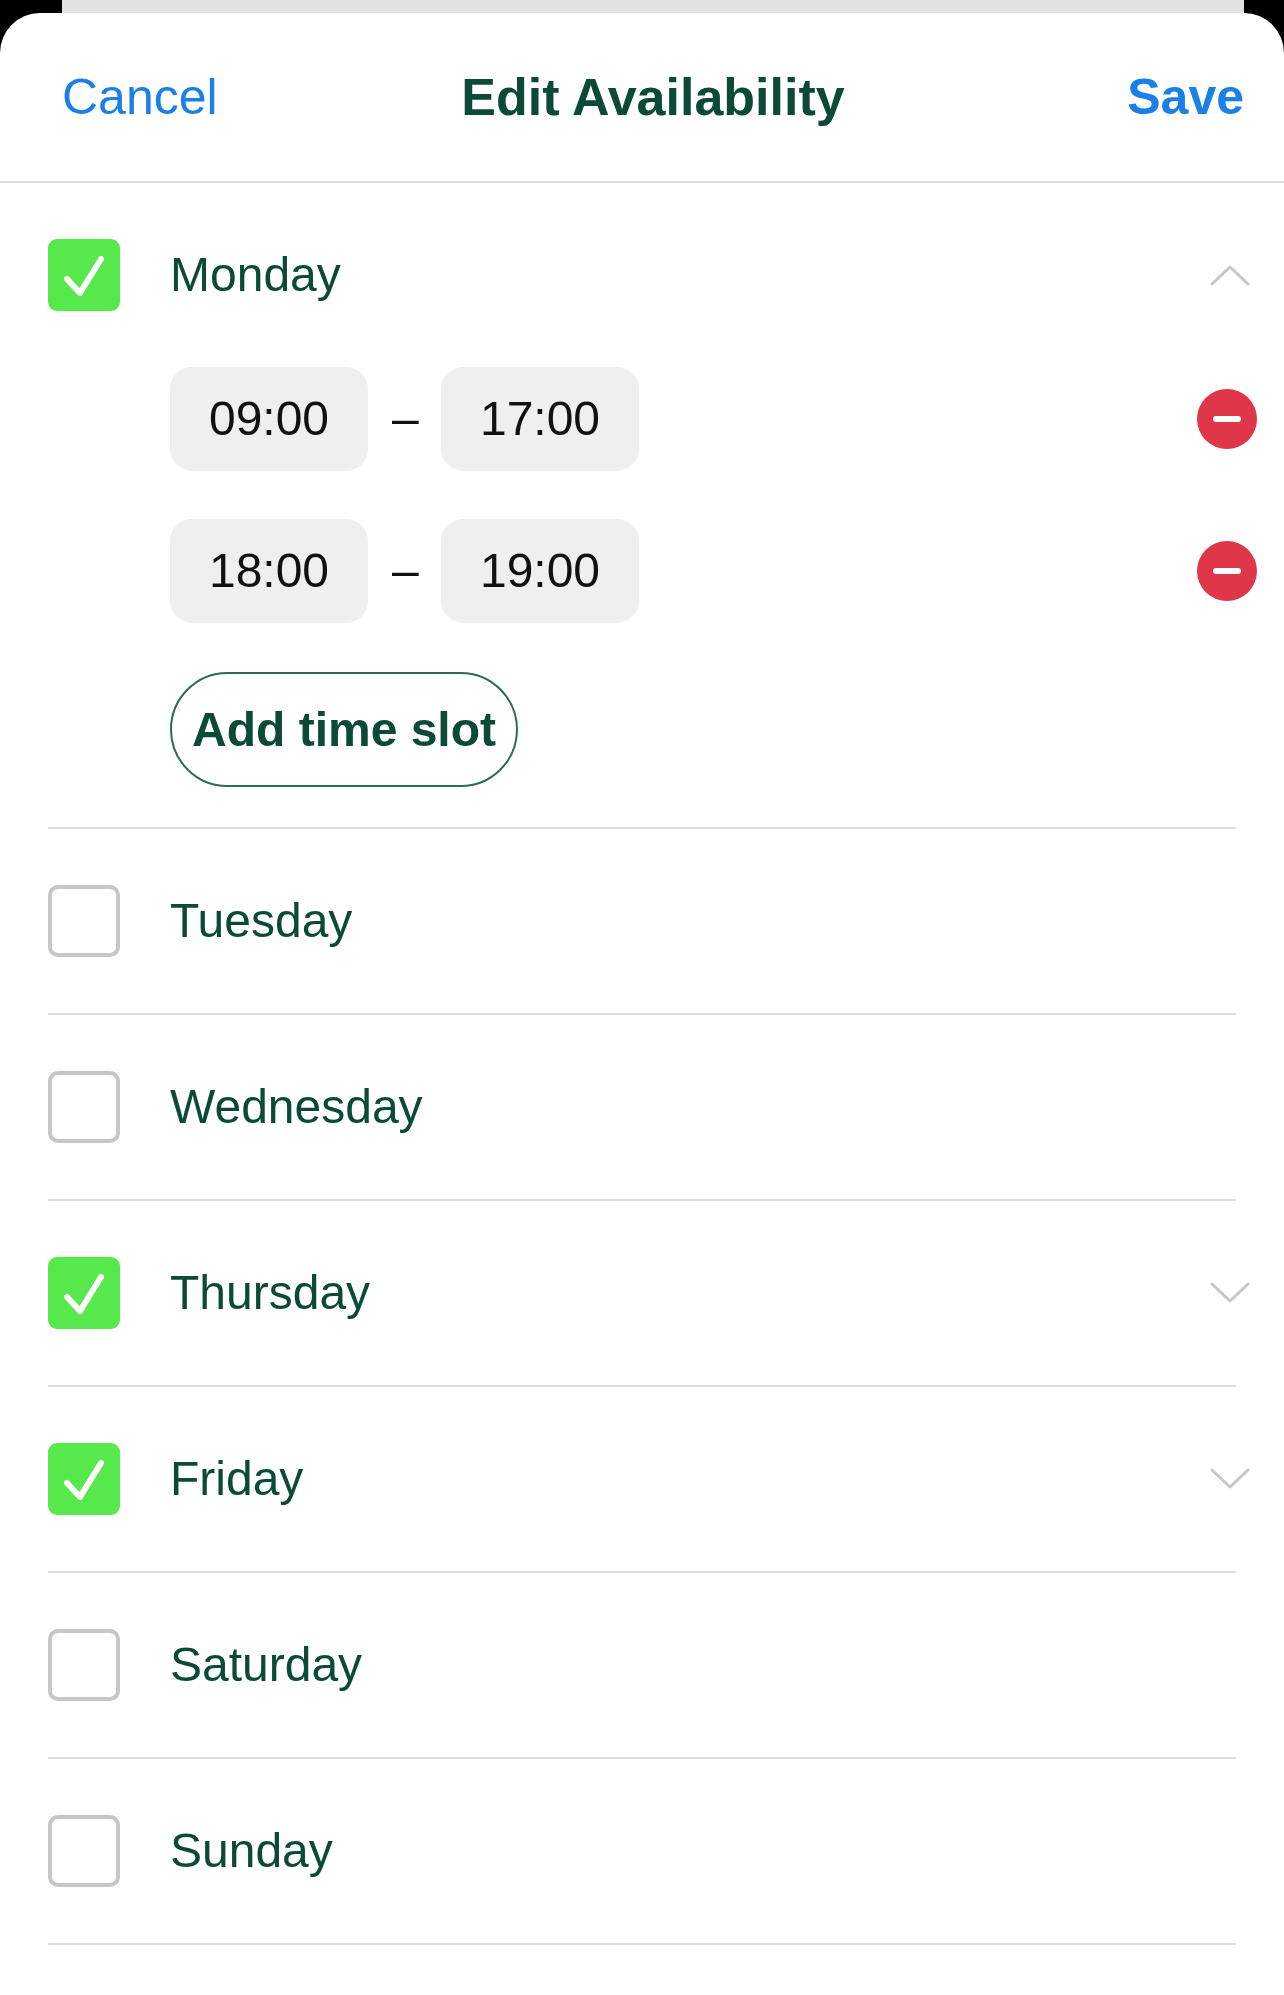  What do you see at coordinates (269, 571) in the screenshot?
I see `time-field: 18:00` at bounding box center [269, 571].